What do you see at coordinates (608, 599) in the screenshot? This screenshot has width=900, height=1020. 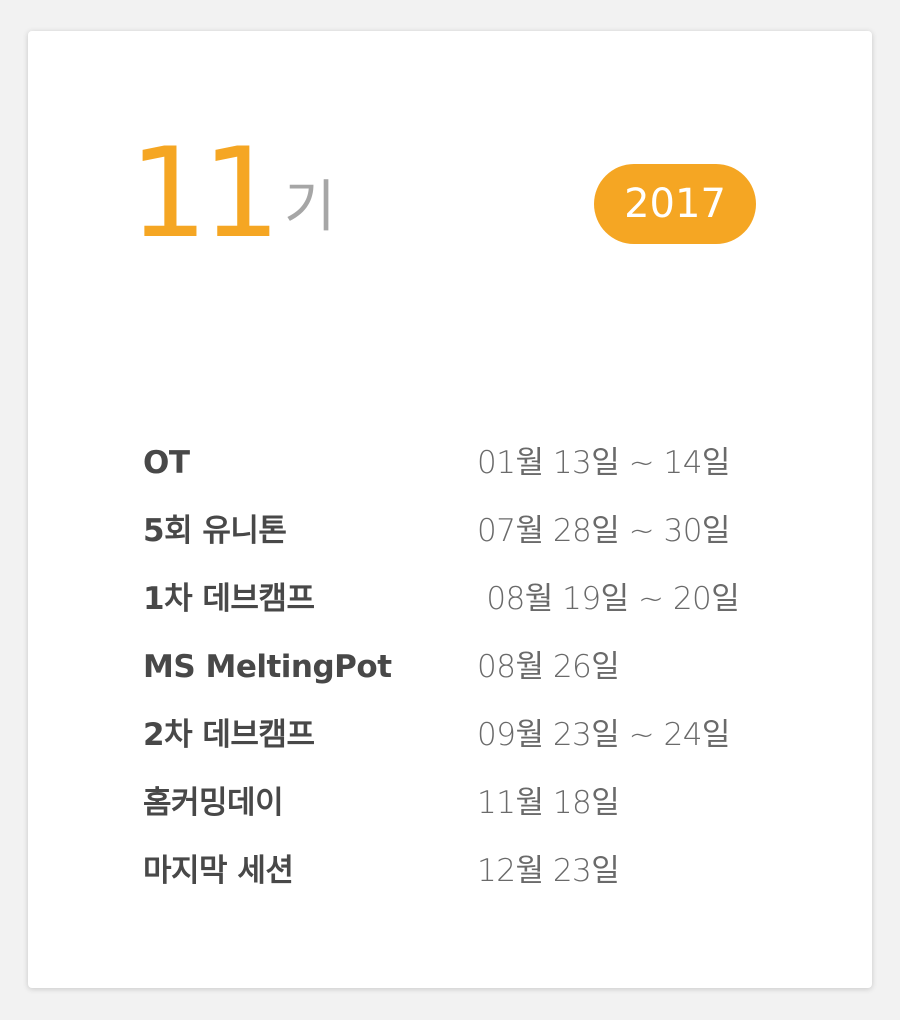 I see `event-date: 08월 19일 ~ 20일` at bounding box center [608, 599].